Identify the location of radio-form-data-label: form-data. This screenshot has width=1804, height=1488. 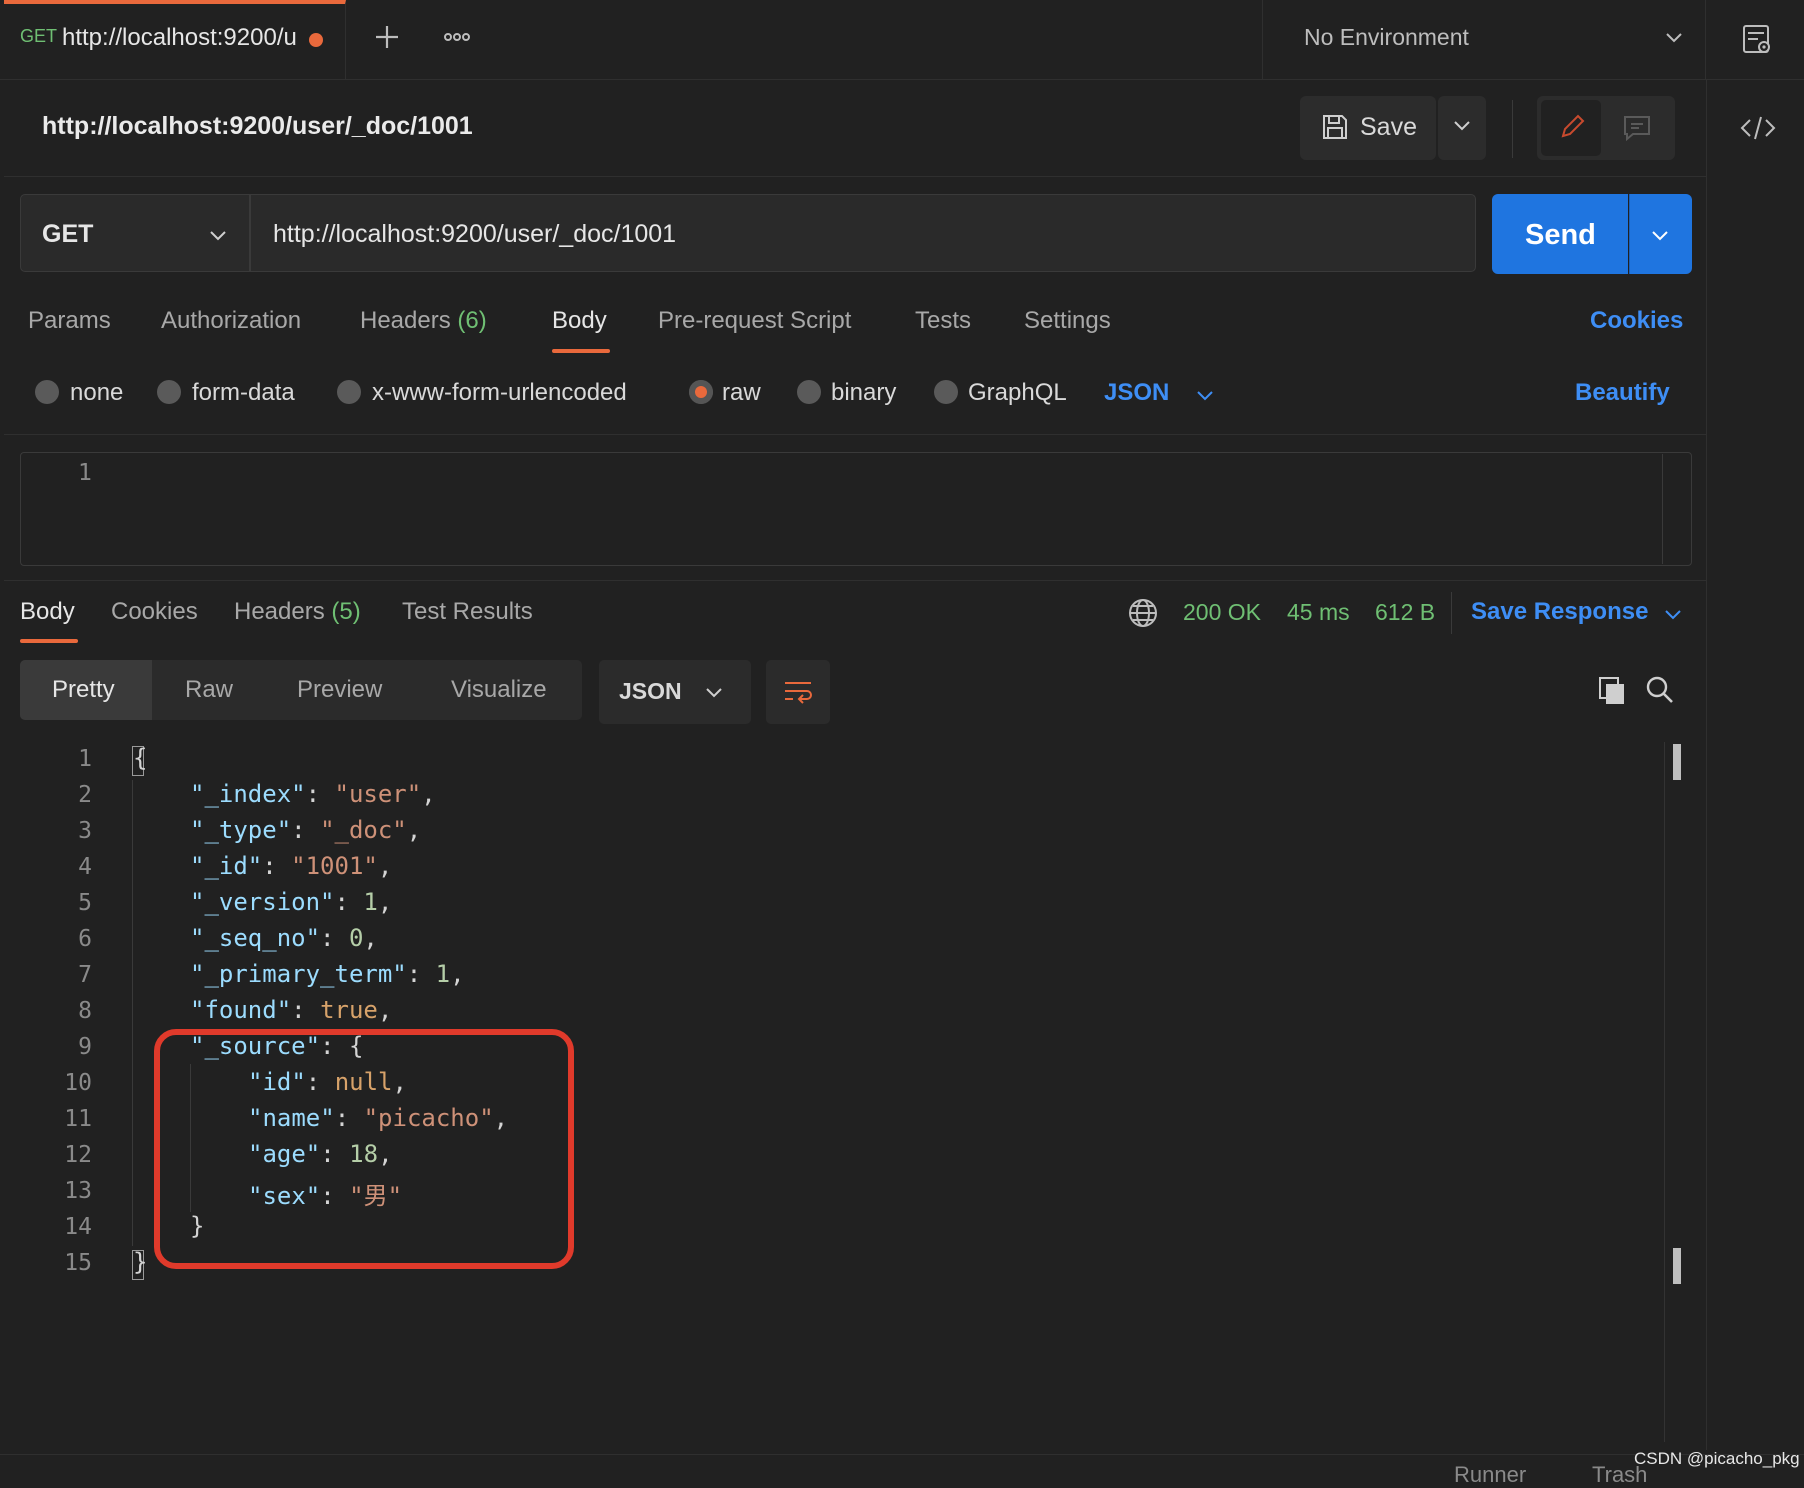
(243, 393).